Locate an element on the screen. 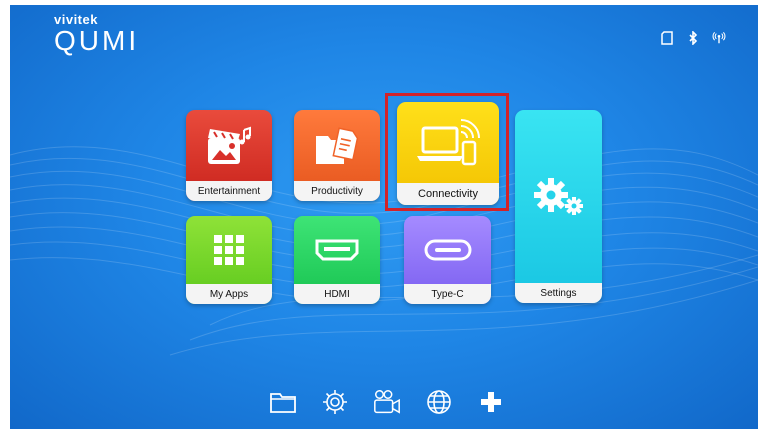  selection-highlight is located at coordinates (447, 152).